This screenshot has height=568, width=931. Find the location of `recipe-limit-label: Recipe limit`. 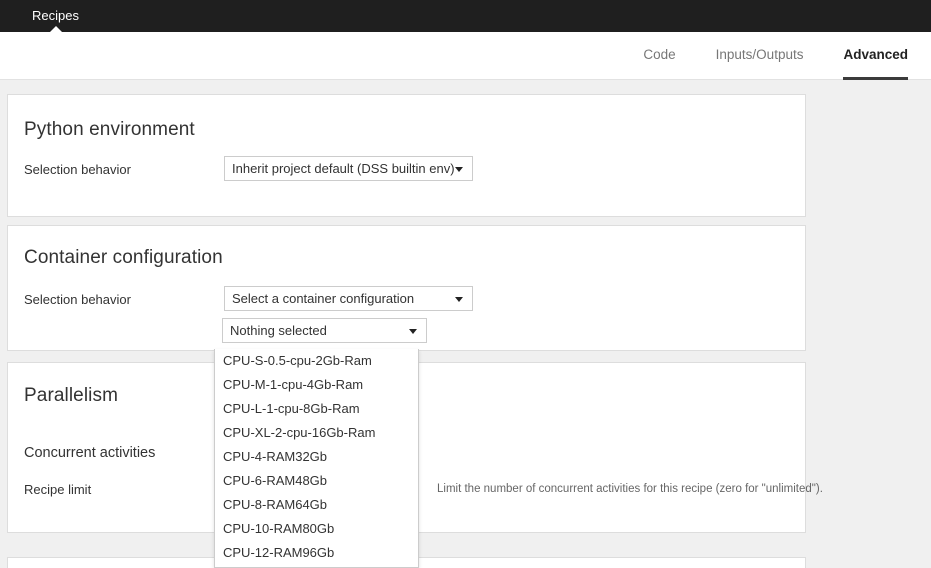

recipe-limit-label: Recipe limit is located at coordinates (58, 489).